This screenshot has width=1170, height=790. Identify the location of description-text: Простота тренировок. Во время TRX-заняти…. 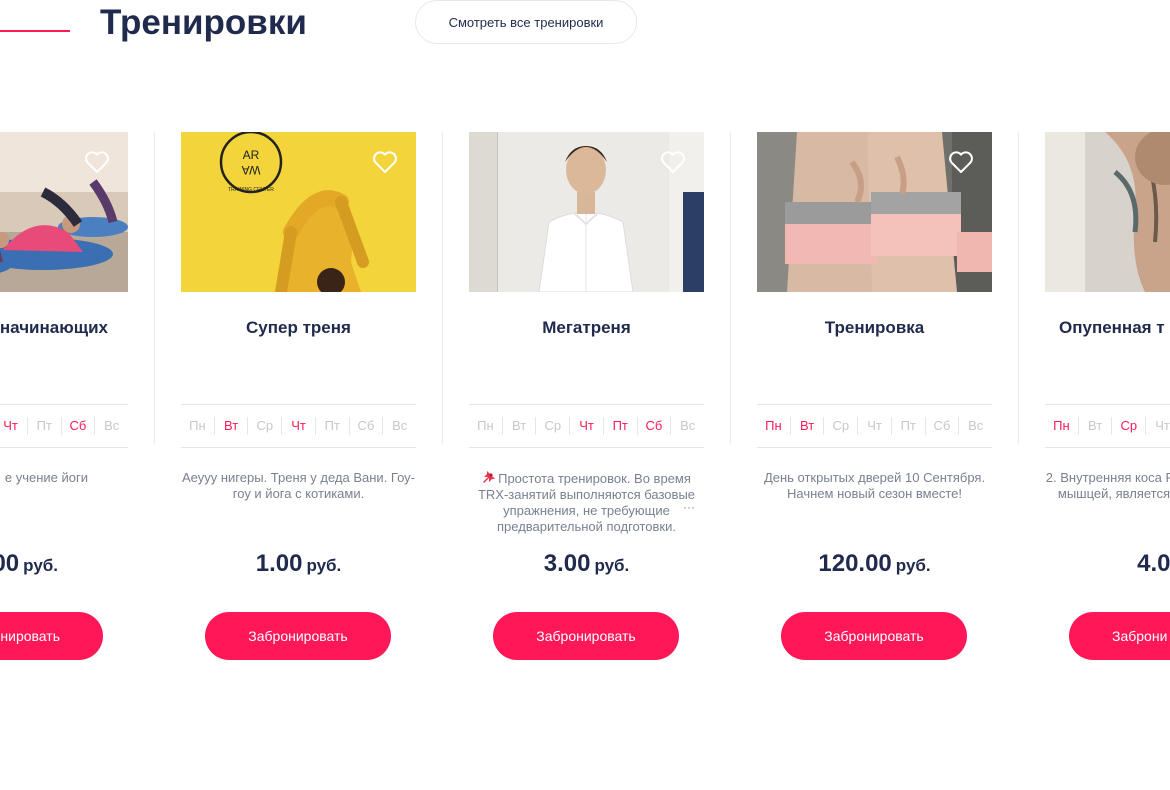
(586, 502).